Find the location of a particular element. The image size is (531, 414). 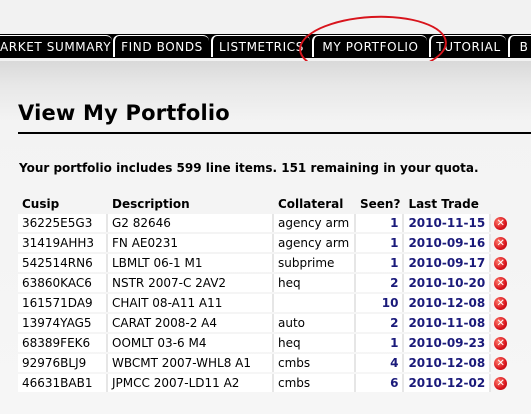

table-row: 31419AHH3FN AE0231agency arm12010-09-16✕ is located at coordinates (266, 243).